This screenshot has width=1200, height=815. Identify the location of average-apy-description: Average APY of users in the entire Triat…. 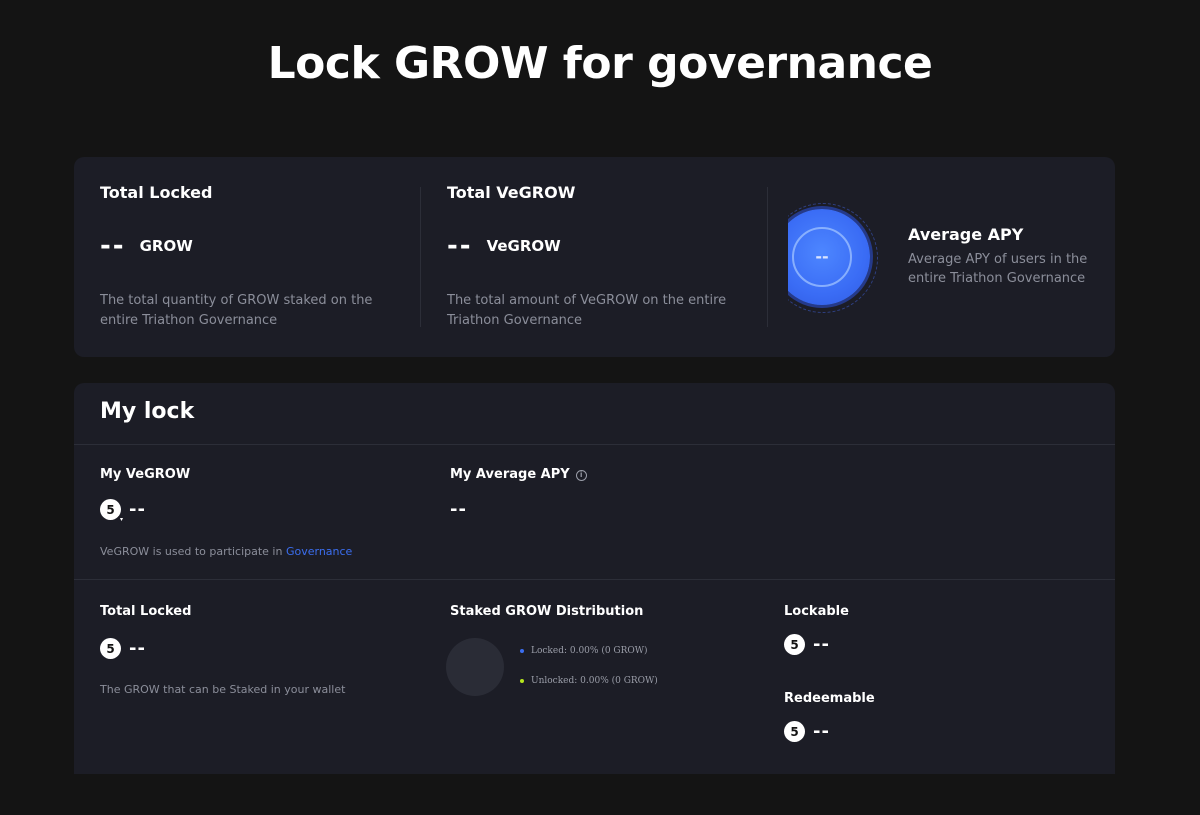
(998, 269).